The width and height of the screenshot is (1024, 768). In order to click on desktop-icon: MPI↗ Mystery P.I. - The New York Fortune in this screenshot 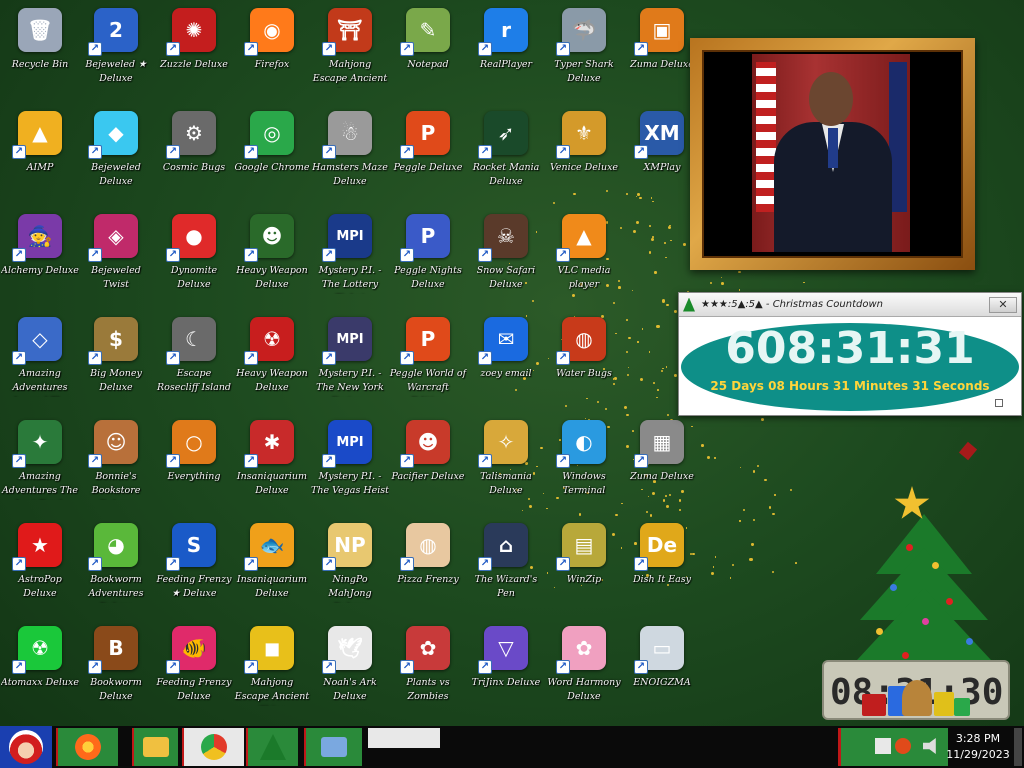, I will do `click(350, 361)`.